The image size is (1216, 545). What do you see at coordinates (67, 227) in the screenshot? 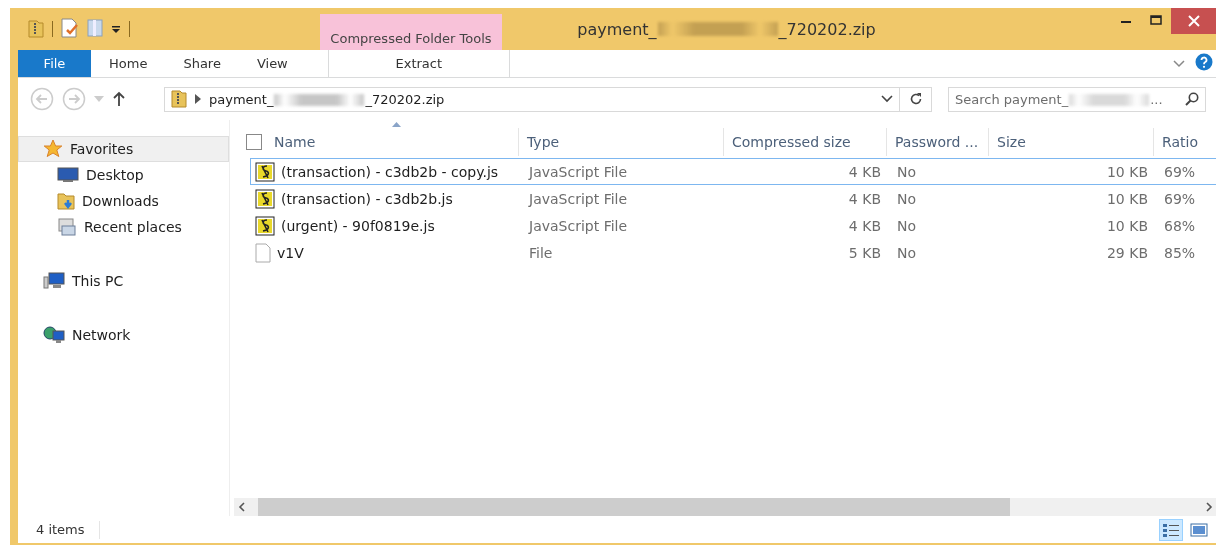
I see `recent-places-icon` at bounding box center [67, 227].